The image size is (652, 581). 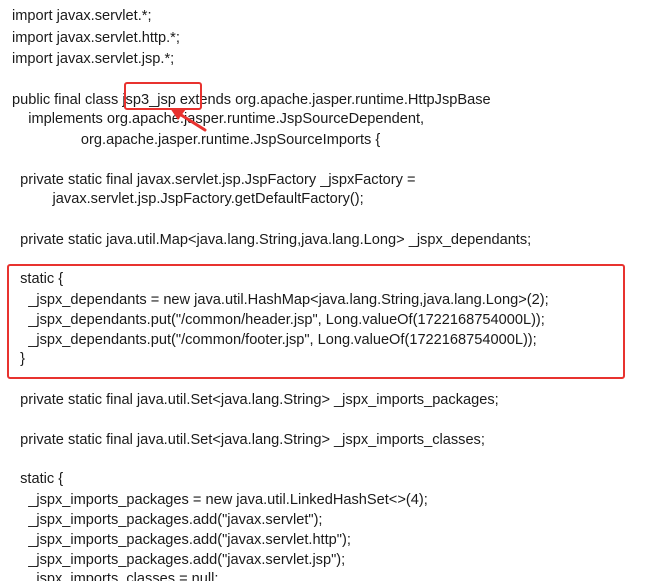 I want to click on code-line: import javax.servlet.http.*;, so click(x=96, y=38).